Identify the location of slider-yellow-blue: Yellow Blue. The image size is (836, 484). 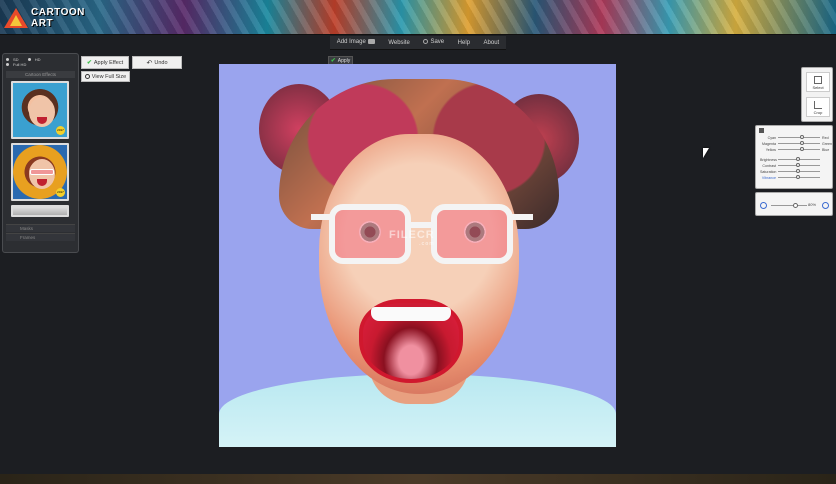
(795, 149).